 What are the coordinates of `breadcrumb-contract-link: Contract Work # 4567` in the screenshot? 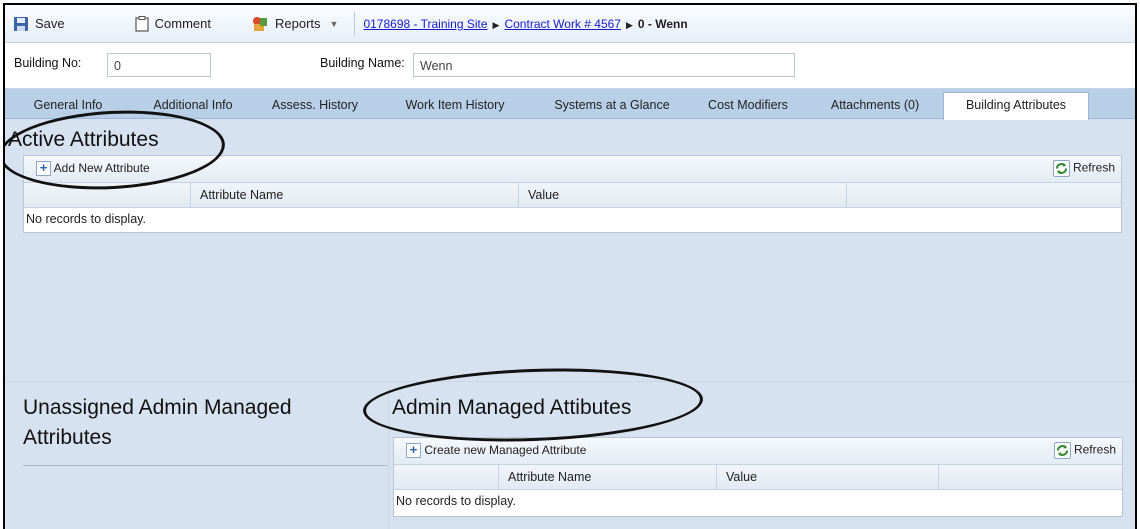 It's located at (562, 24).